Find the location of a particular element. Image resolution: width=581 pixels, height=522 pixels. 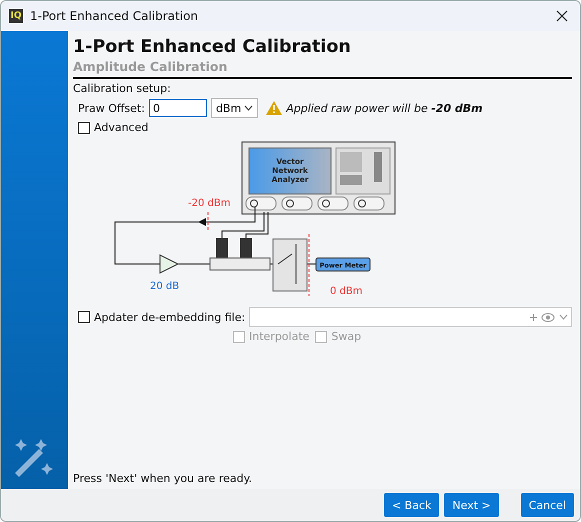

checkbox-label: Swap is located at coordinates (346, 336).